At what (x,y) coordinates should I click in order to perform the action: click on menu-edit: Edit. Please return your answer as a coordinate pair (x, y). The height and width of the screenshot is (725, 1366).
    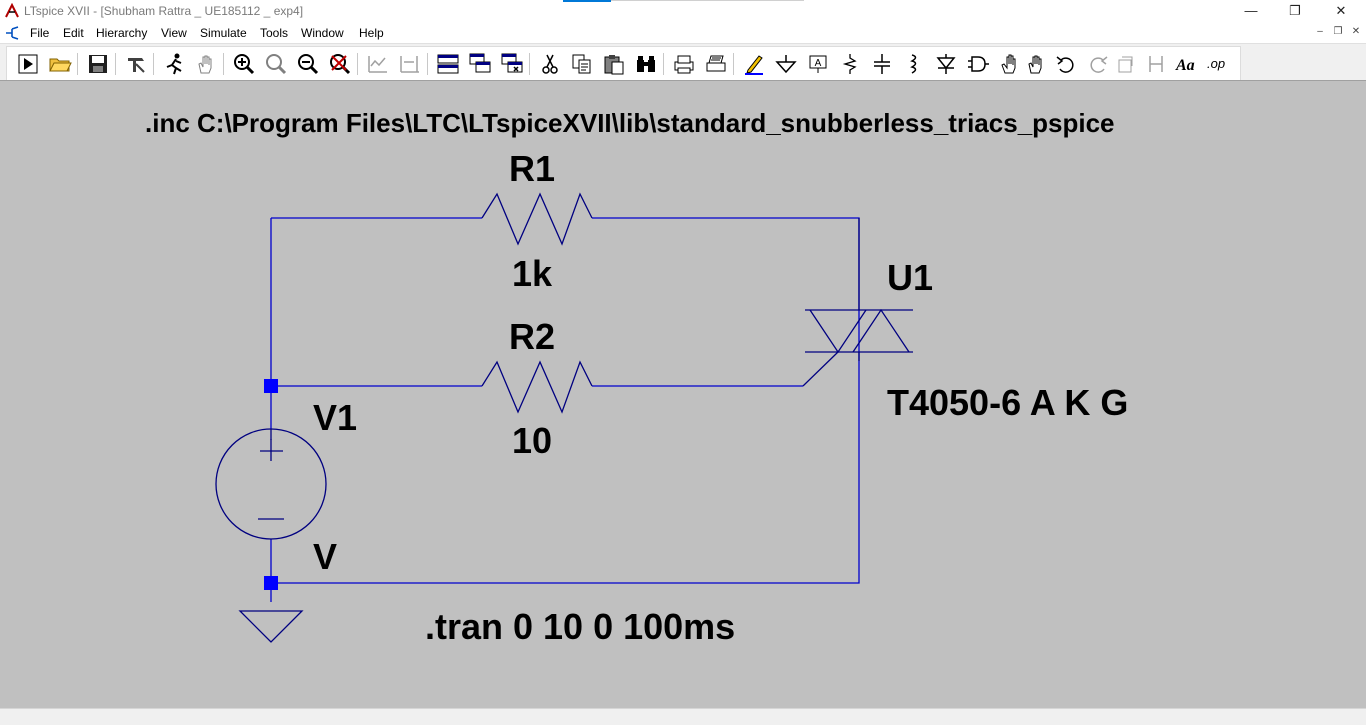
    Looking at the image, I should click on (73, 33).